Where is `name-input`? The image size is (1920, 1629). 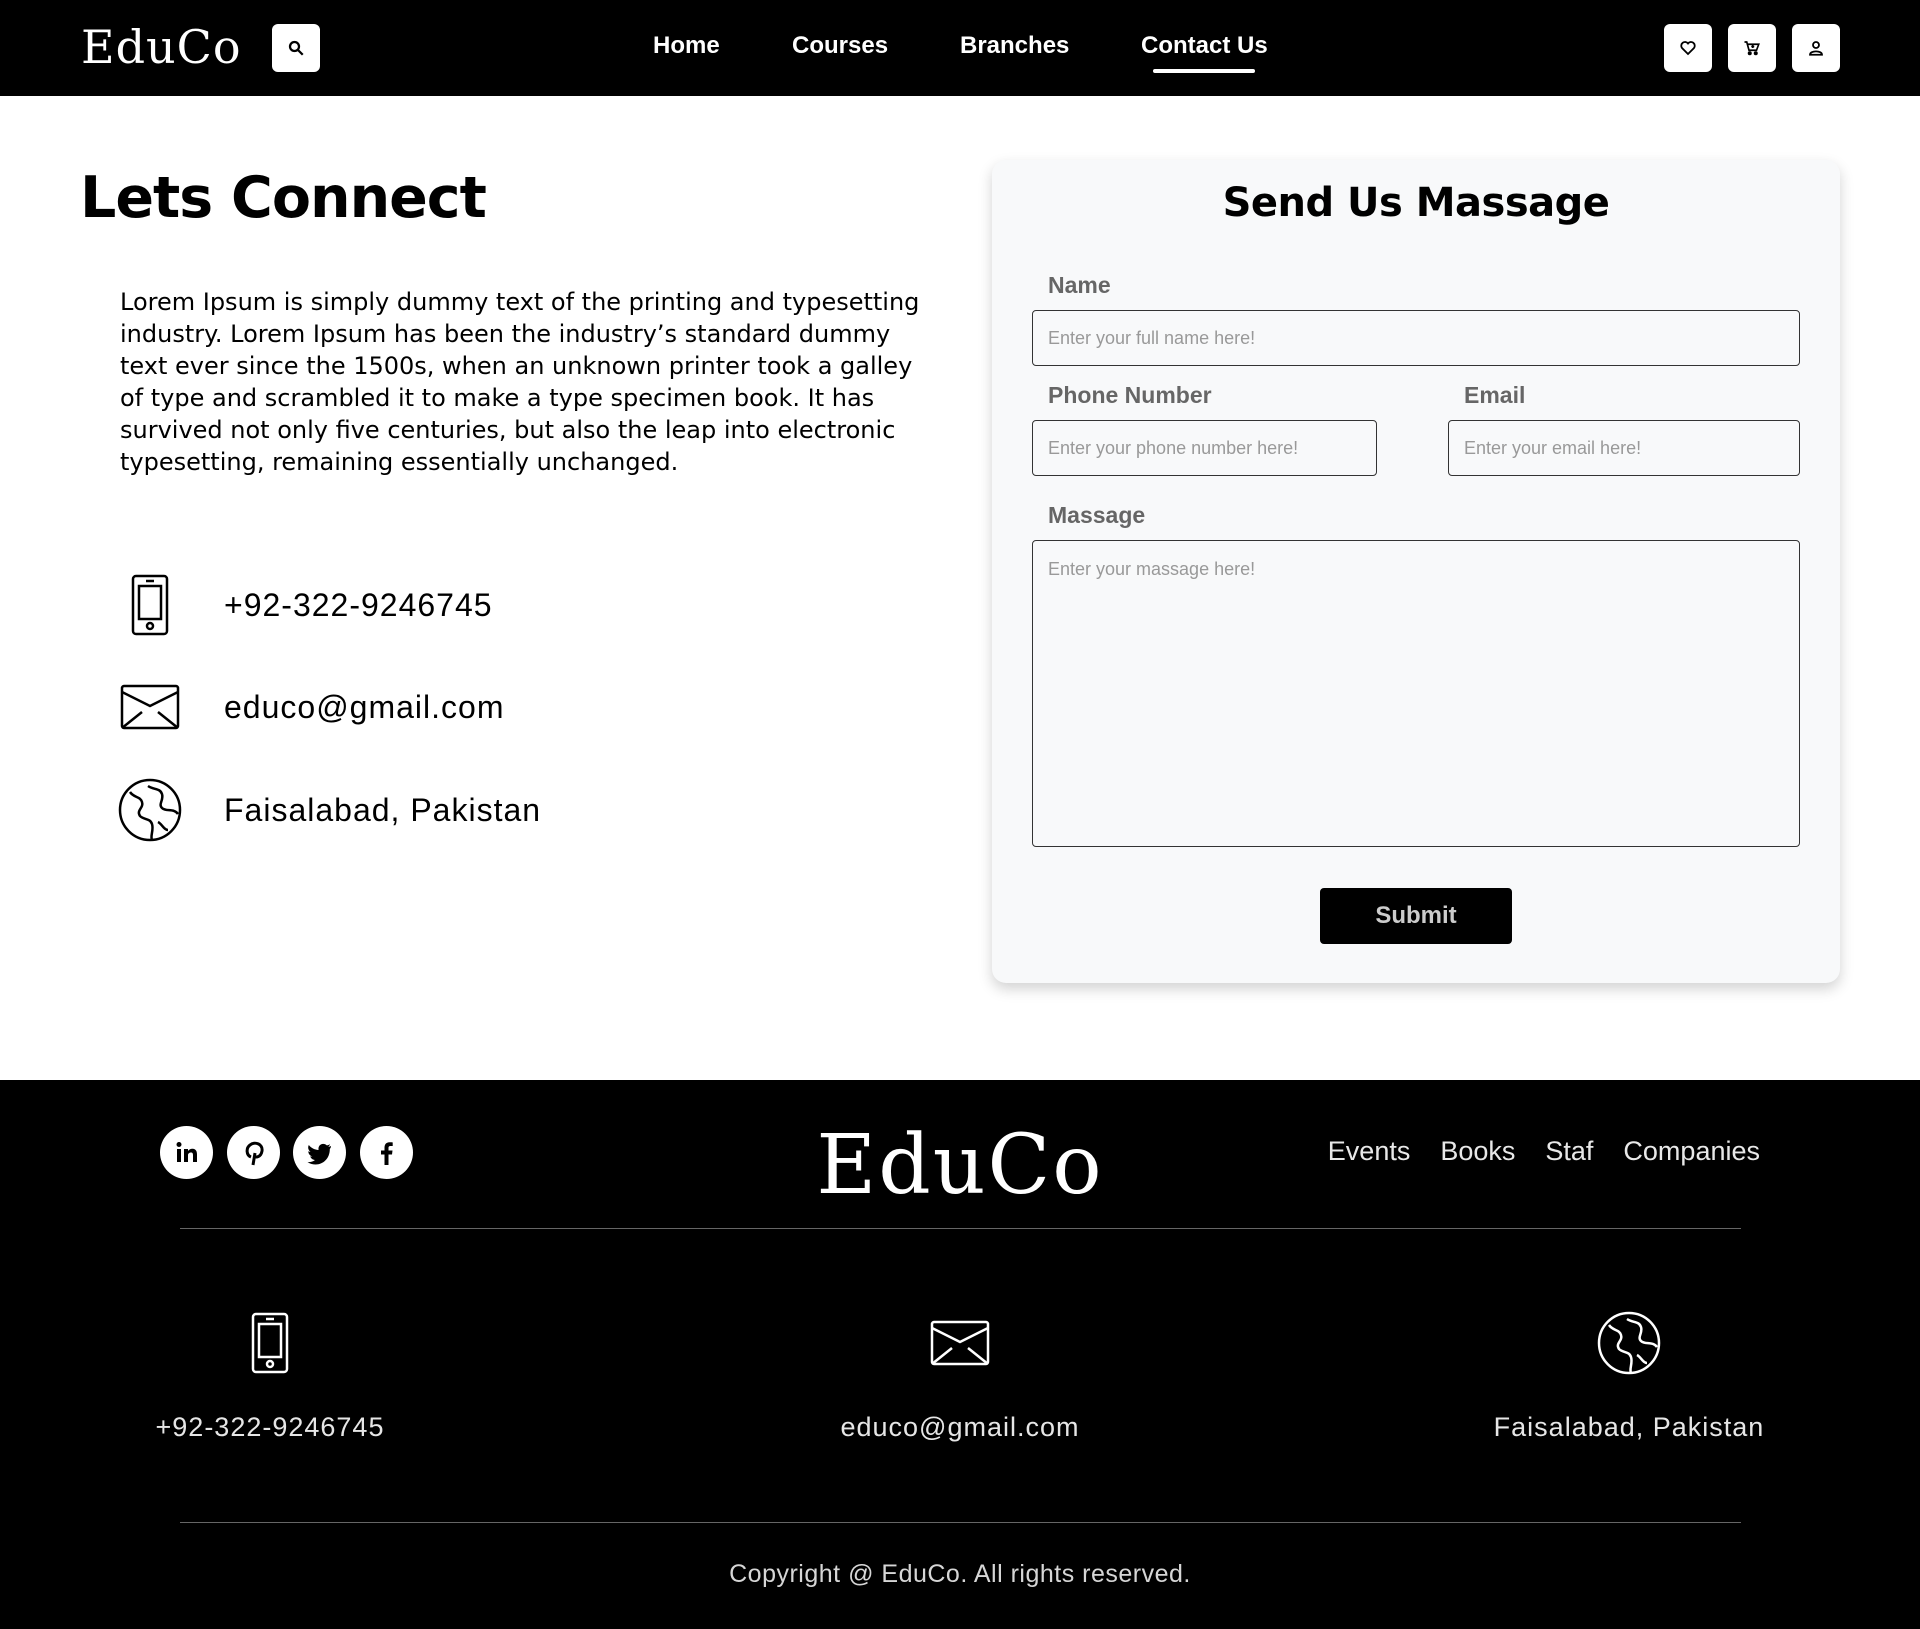 name-input is located at coordinates (1416, 338).